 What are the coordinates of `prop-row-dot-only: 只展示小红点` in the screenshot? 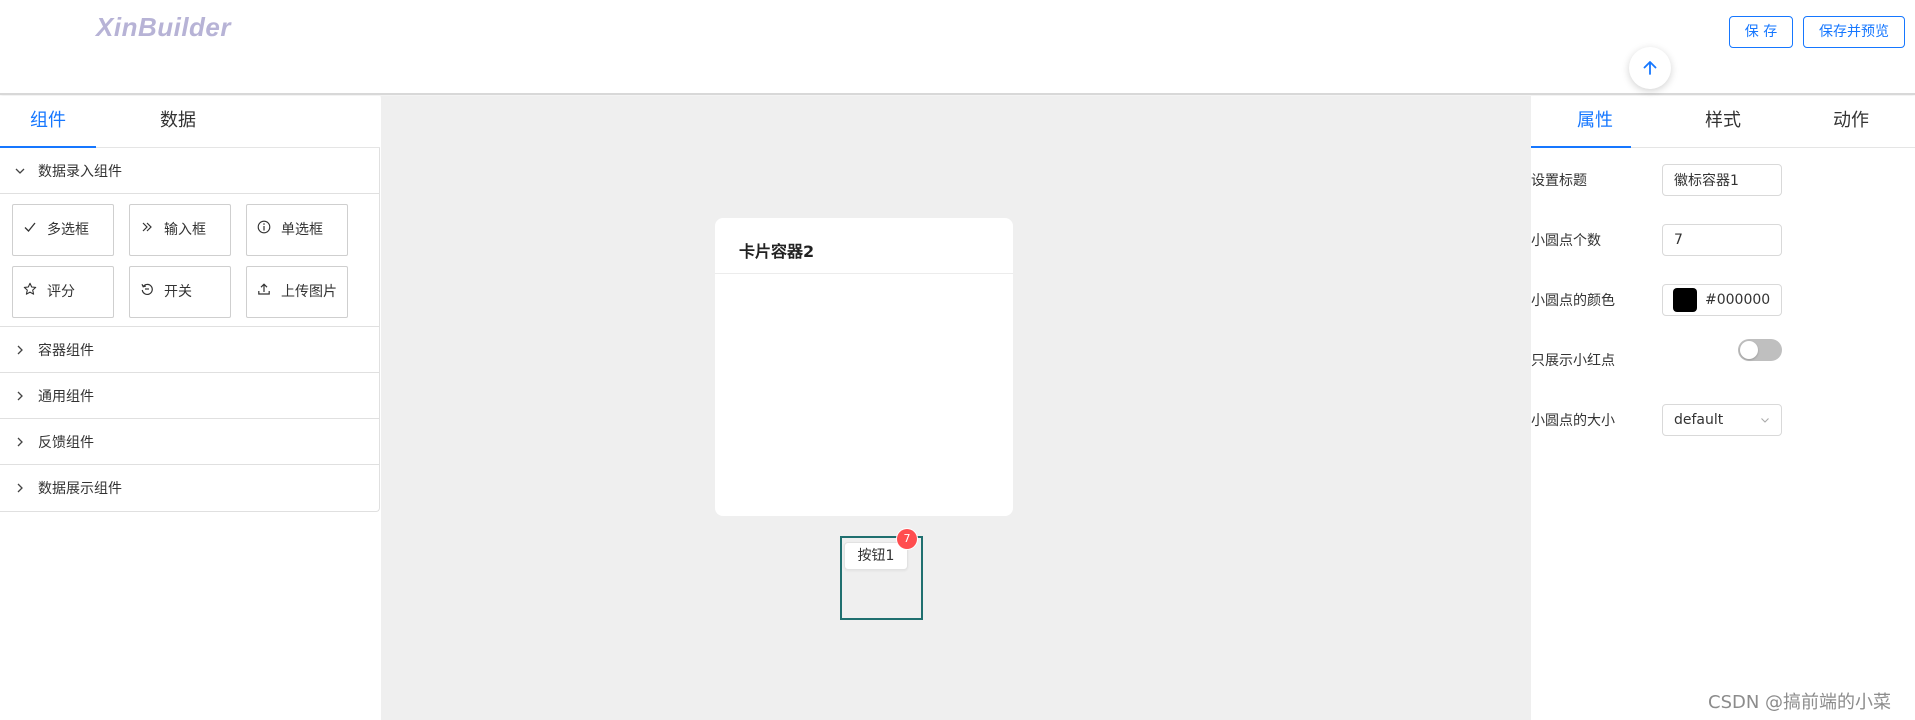 It's located at (1723, 357).